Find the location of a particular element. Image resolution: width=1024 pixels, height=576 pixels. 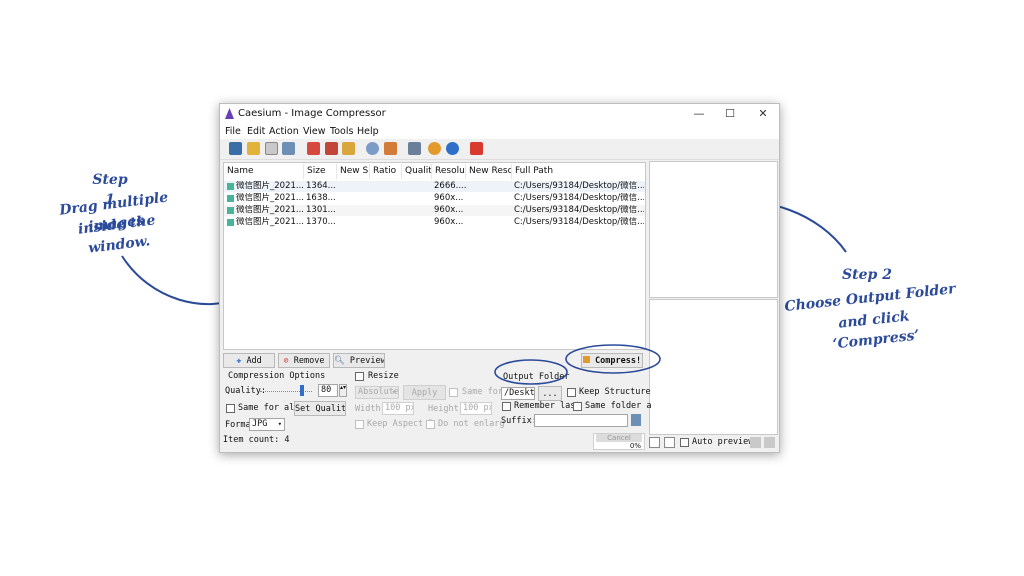

info-icon is located at coordinates (452, 148).